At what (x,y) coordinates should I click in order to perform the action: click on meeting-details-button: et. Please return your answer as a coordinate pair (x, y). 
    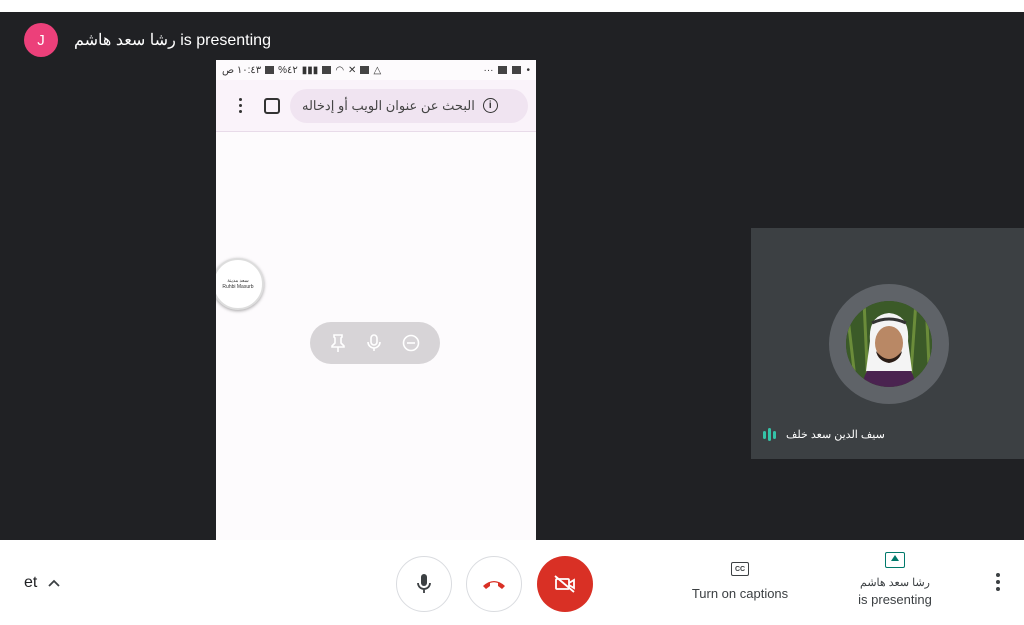
    Looking at the image, I should click on (42, 583).